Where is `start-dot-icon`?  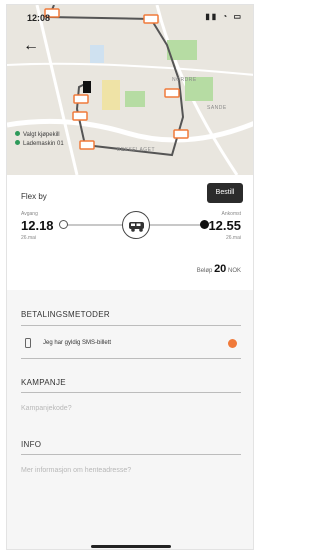
start-dot-icon is located at coordinates (63, 224).